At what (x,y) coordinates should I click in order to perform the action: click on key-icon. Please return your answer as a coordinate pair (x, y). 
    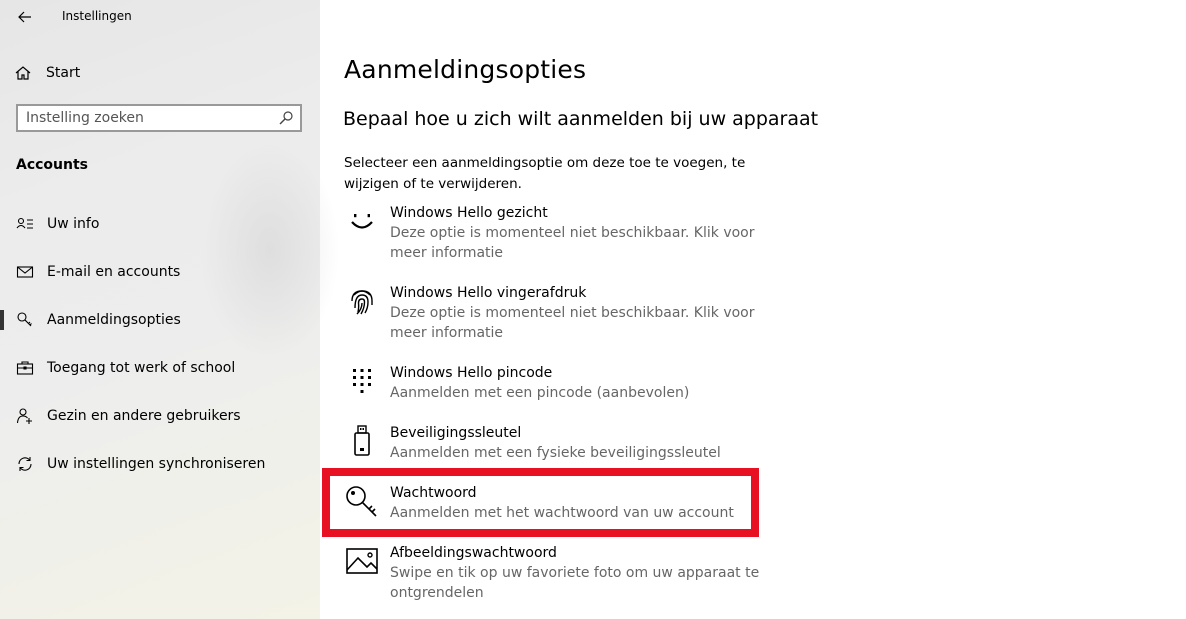
    Looking at the image, I should click on (25, 320).